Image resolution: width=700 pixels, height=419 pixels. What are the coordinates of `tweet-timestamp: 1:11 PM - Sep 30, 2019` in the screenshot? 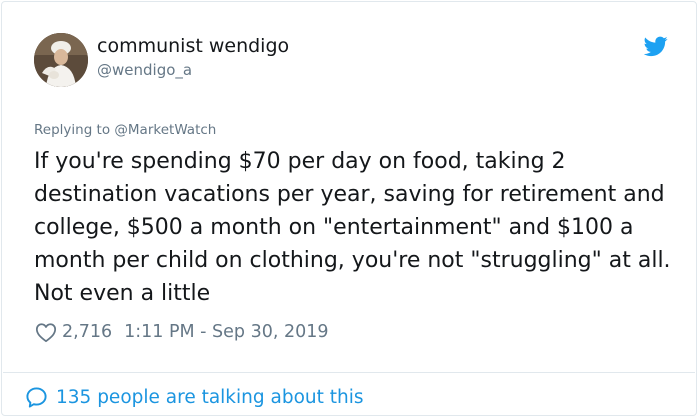 It's located at (226, 332).